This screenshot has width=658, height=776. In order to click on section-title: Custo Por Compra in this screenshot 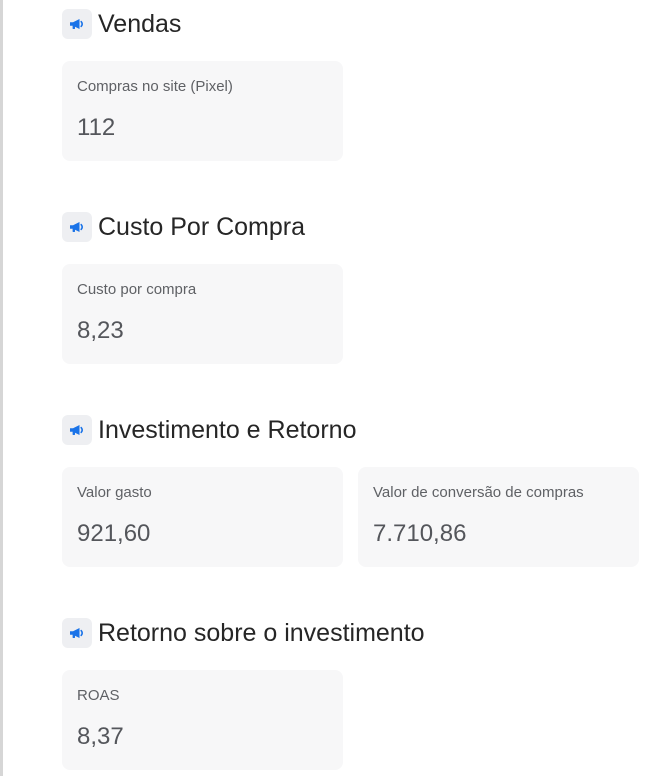, I will do `click(202, 227)`.